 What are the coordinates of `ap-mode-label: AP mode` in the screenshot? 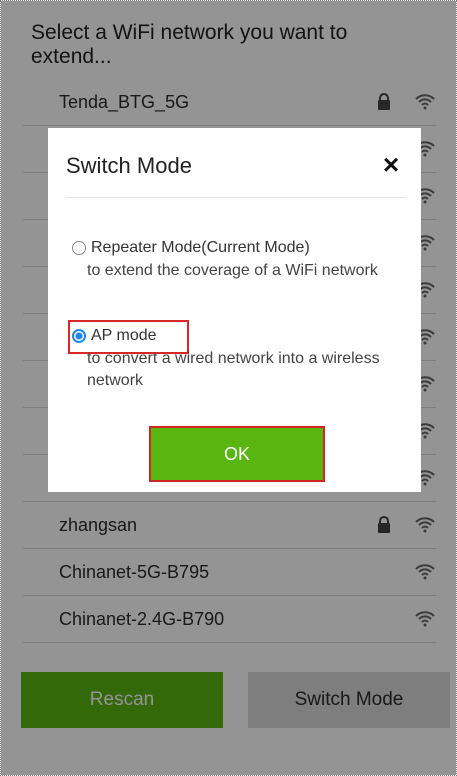 It's located at (124, 335).